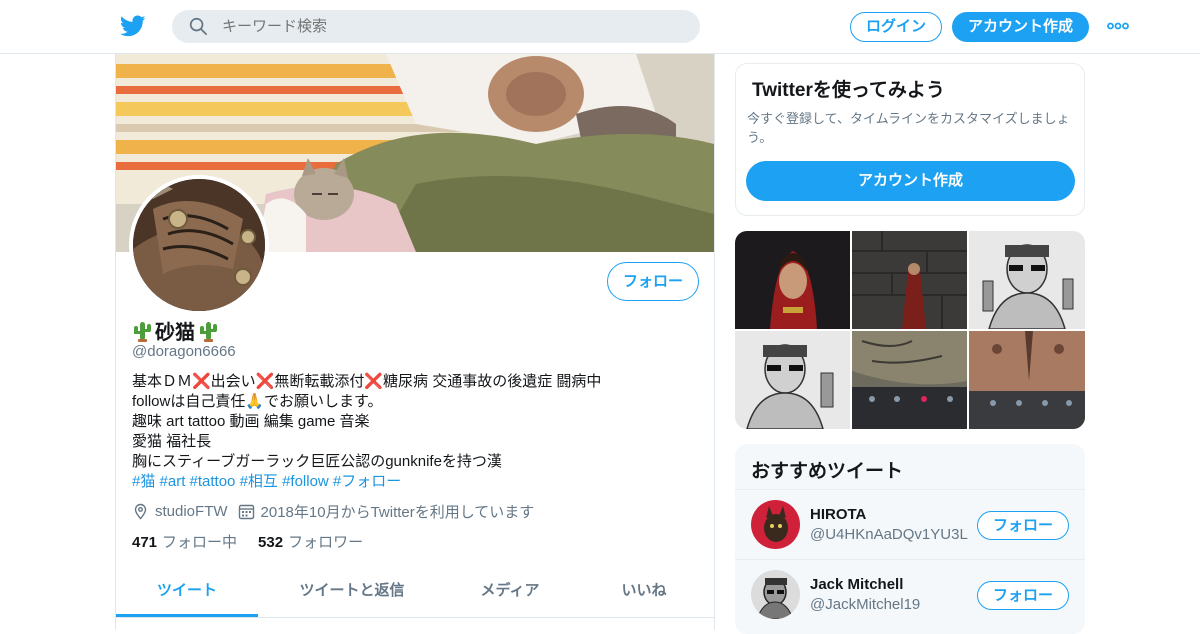 This screenshot has height=634, width=1200. I want to click on followers-label: フォロワー, so click(326, 542).